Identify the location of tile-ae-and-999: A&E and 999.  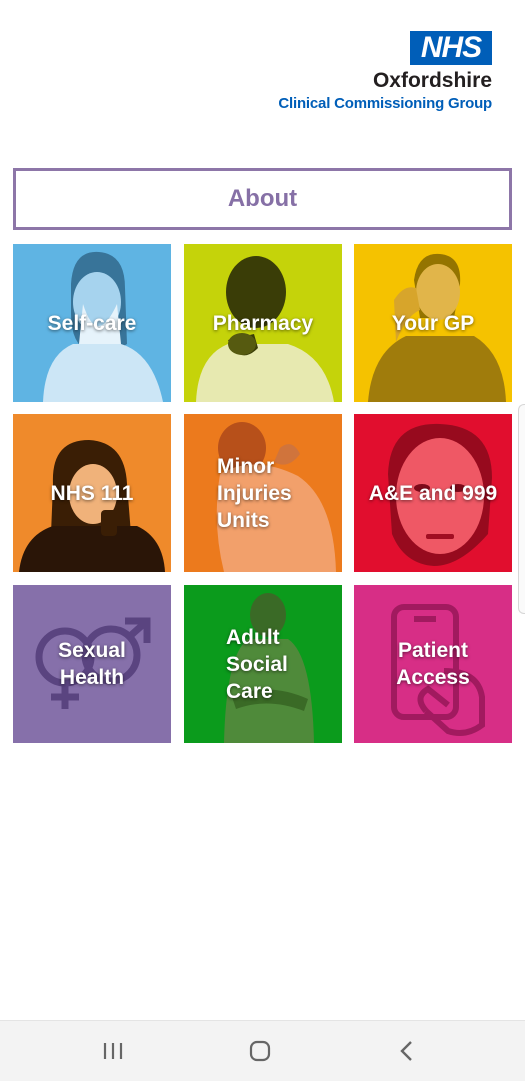
(433, 493).